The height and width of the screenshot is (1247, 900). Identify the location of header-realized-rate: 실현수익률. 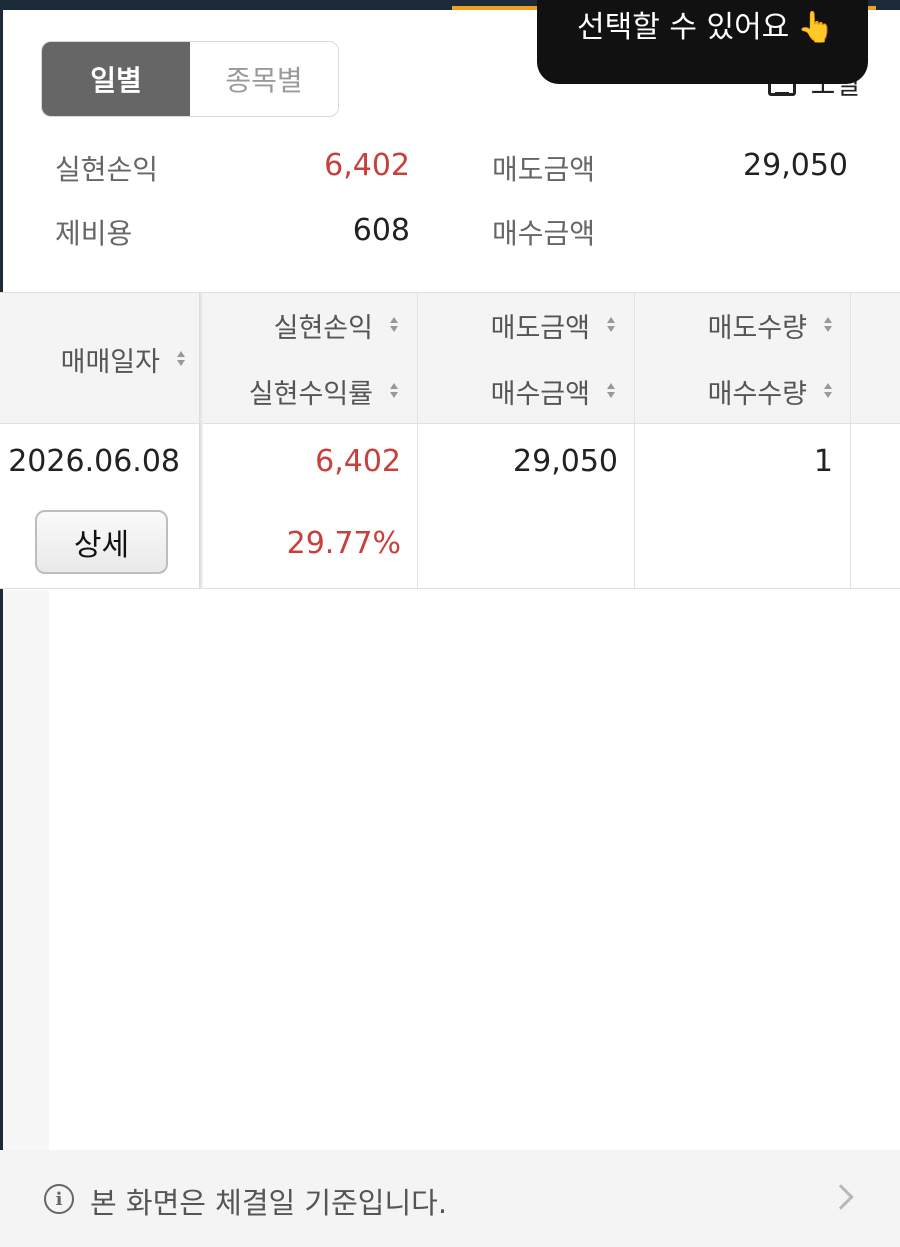
(301, 391).